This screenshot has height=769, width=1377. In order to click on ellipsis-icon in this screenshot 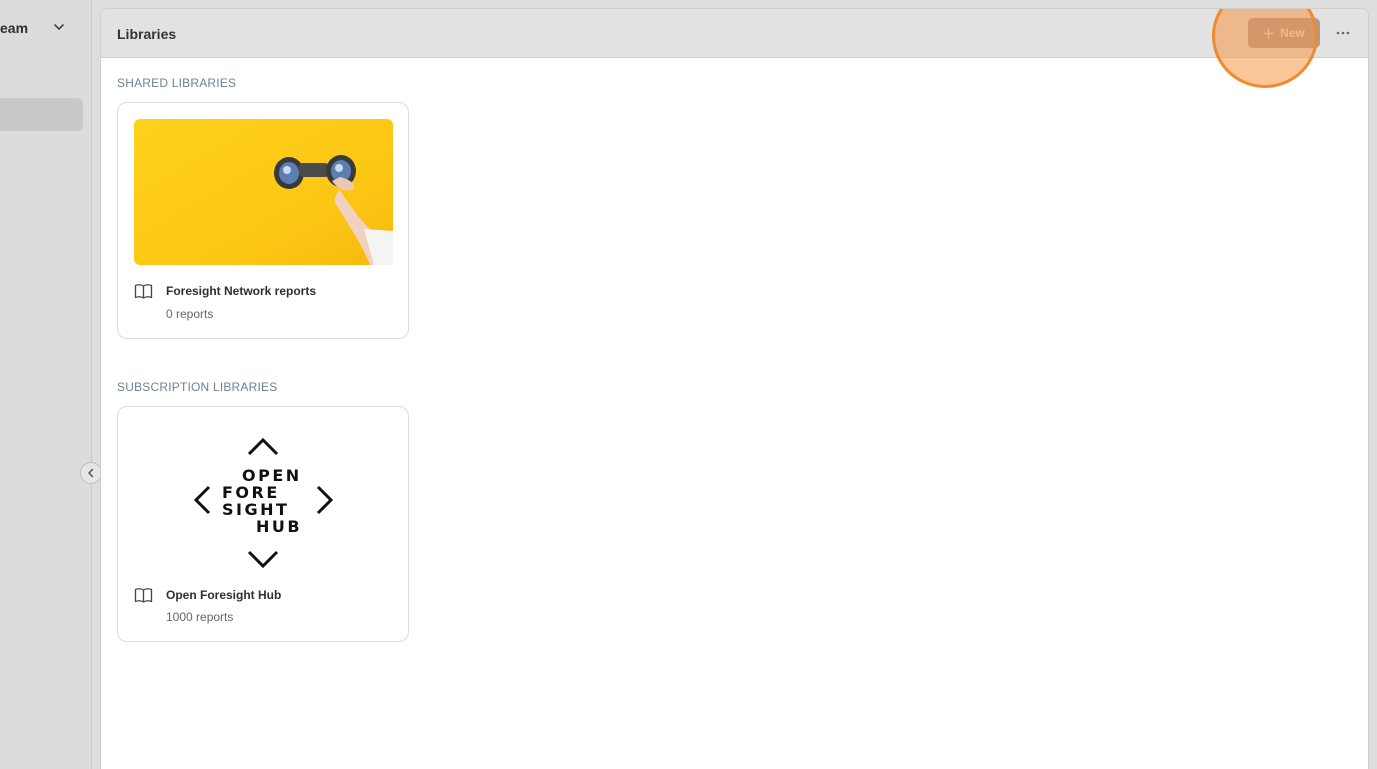, I will do `click(1343, 33)`.